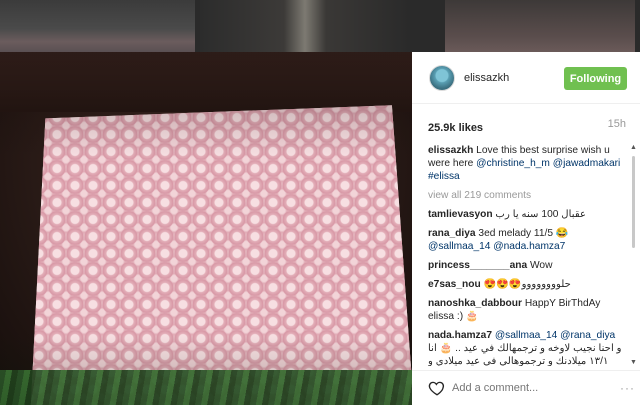  Describe the element at coordinates (475, 303) in the screenshot. I see `comment-username: nanoshka_dabbour` at that location.